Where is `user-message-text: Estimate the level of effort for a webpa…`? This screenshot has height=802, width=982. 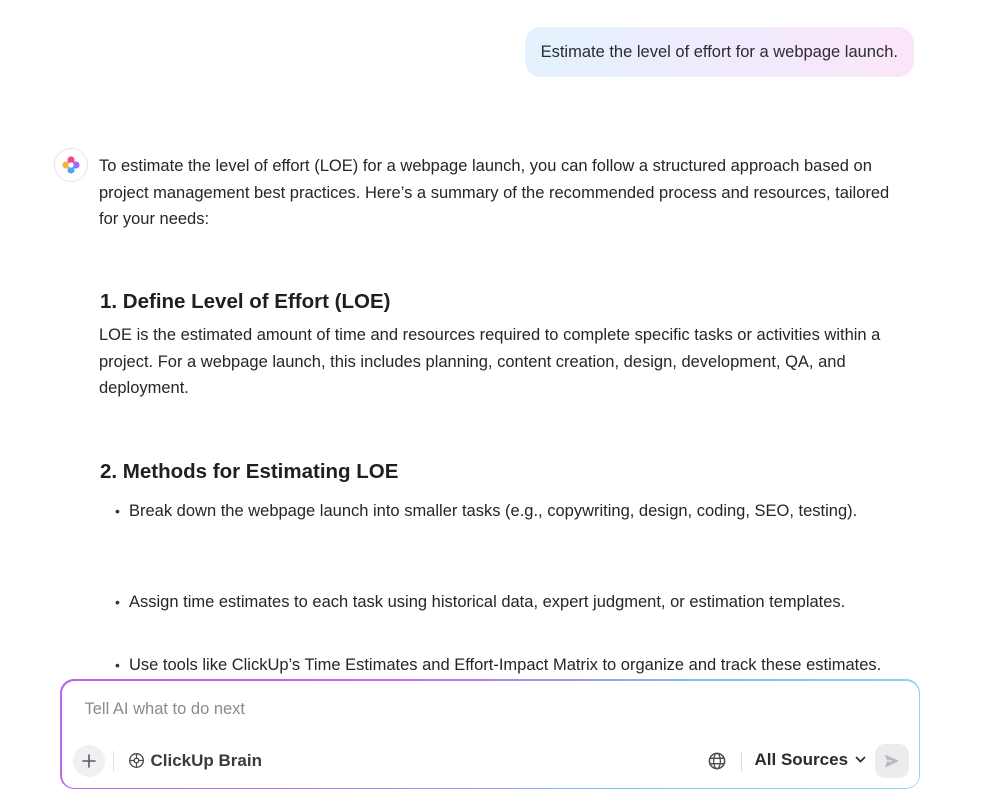 user-message-text: Estimate the level of effort for a webpa… is located at coordinates (719, 51).